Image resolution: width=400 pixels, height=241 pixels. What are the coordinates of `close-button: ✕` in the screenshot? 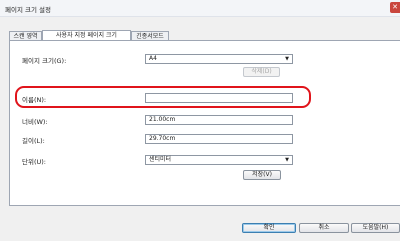 It's located at (395, 7).